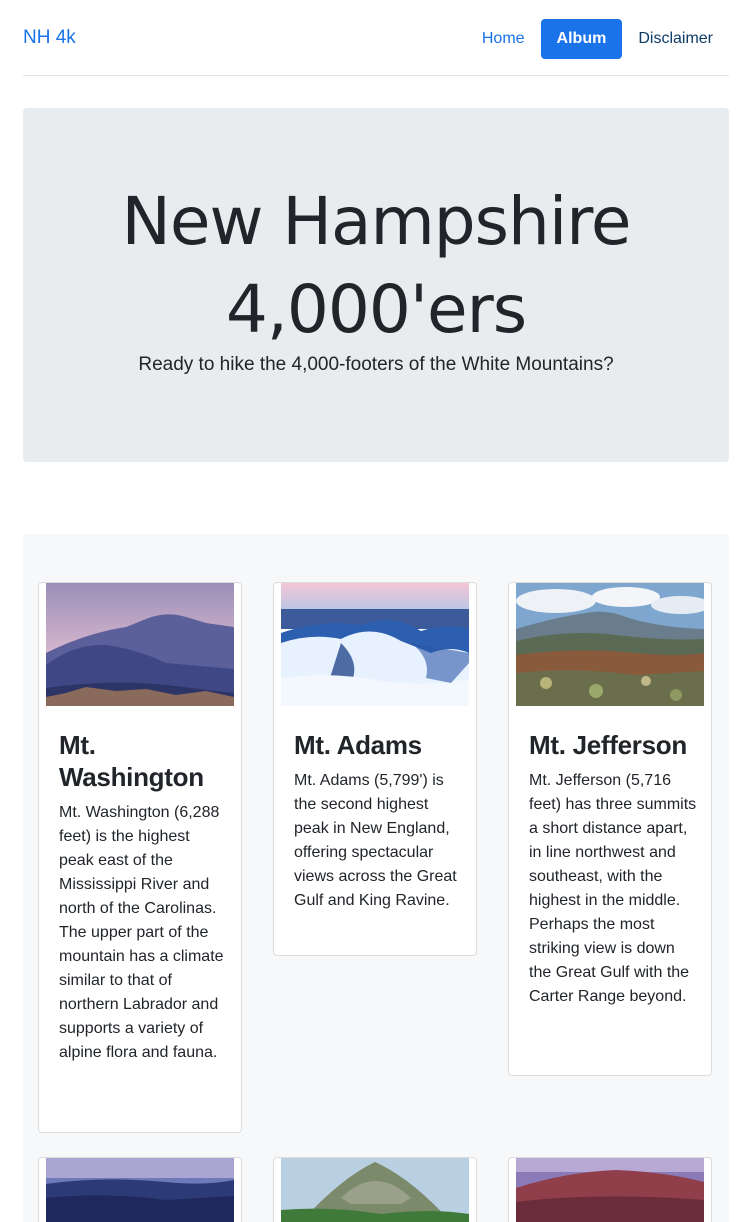  Describe the element at coordinates (376, 309) in the screenshot. I see `hero-title-line-2: 4,000'ers` at that location.